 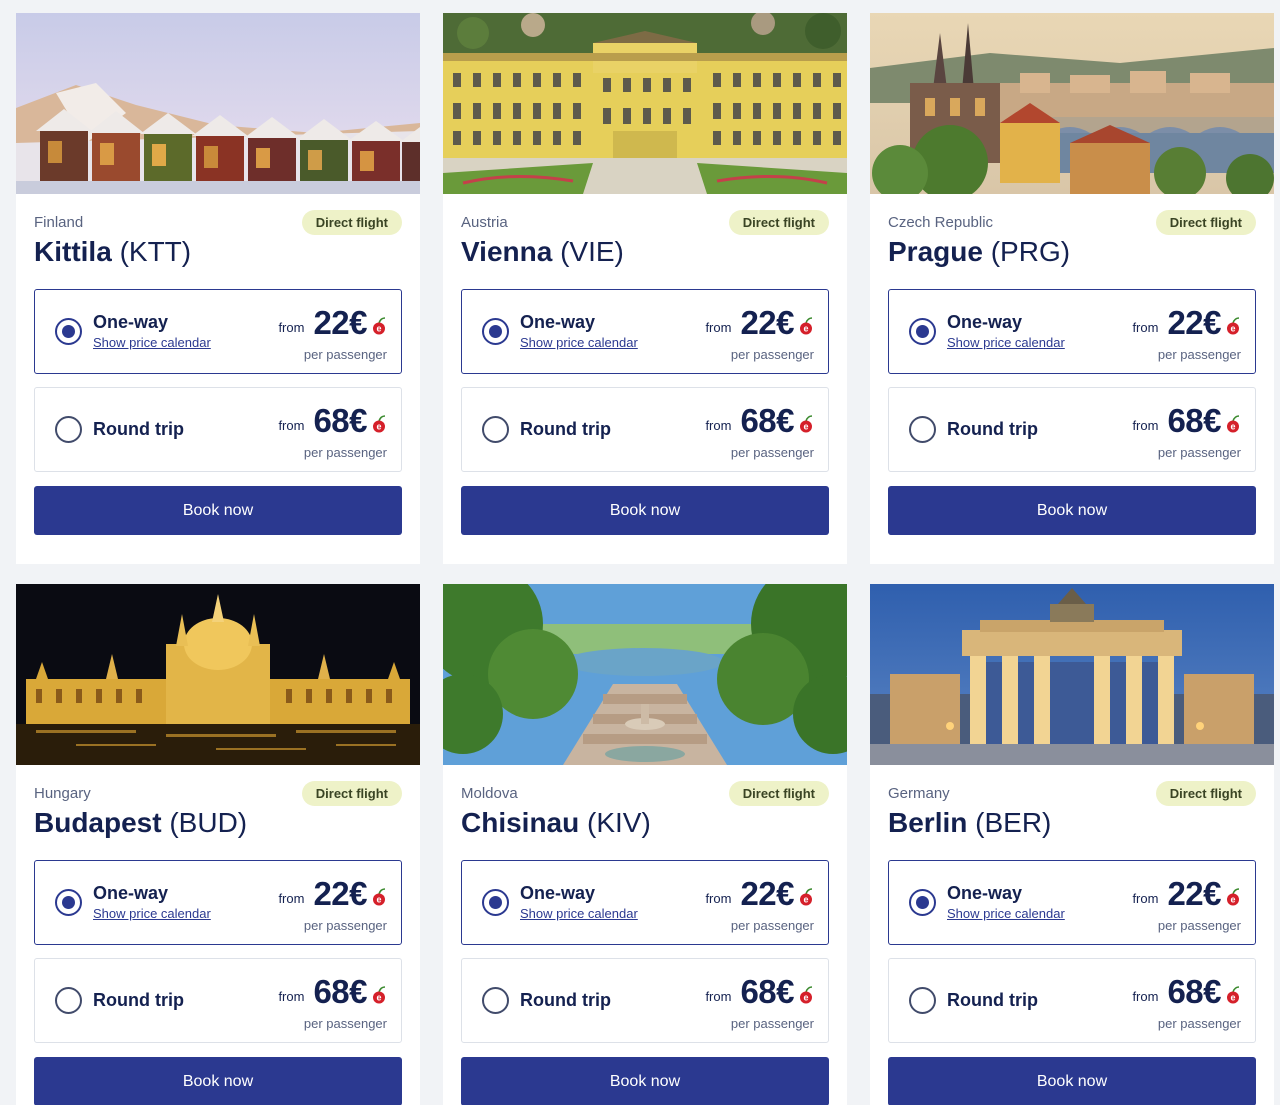 What do you see at coordinates (208, 822) in the screenshot?
I see `airport-code: (BUD)` at bounding box center [208, 822].